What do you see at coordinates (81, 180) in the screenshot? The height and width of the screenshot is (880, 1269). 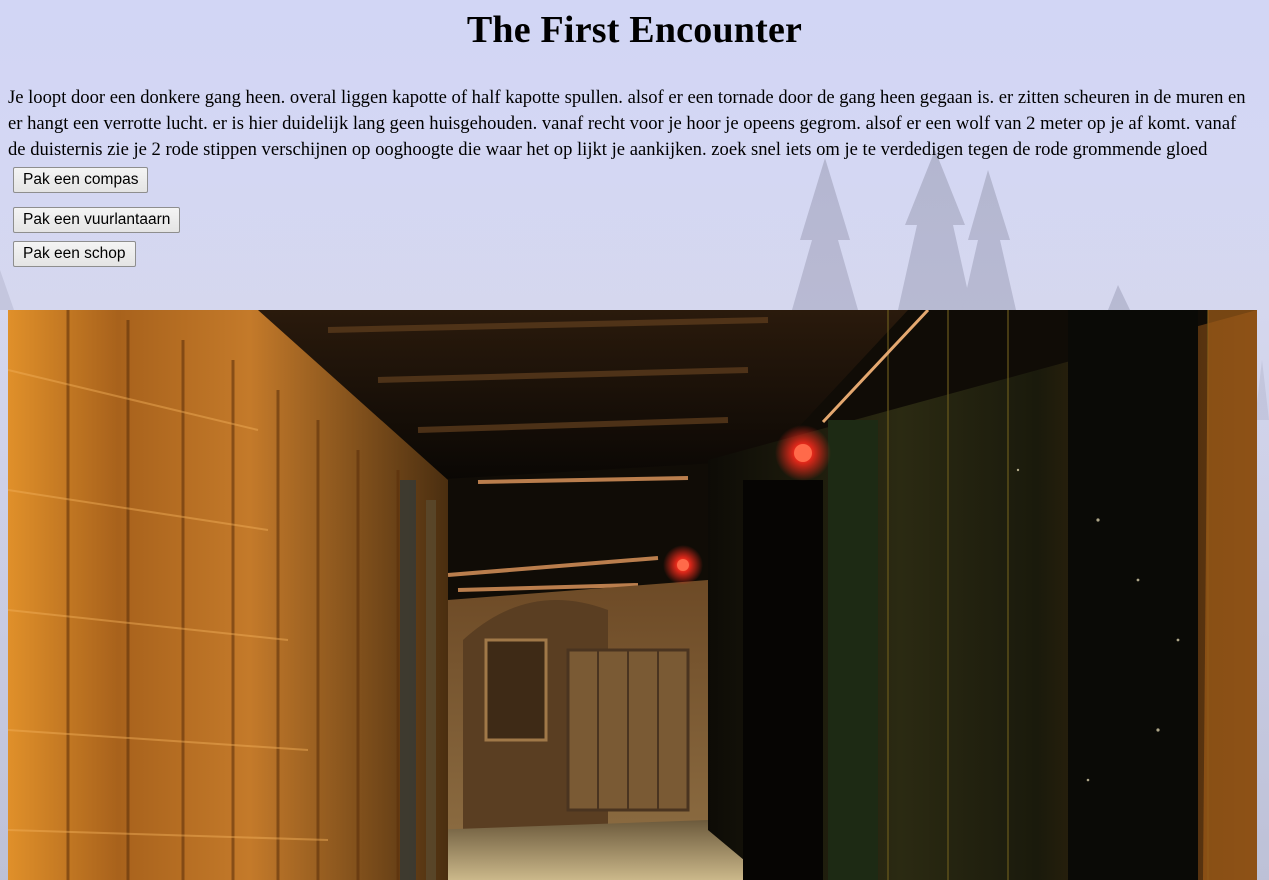 I see `take-compass-button: Pak een compas` at bounding box center [81, 180].